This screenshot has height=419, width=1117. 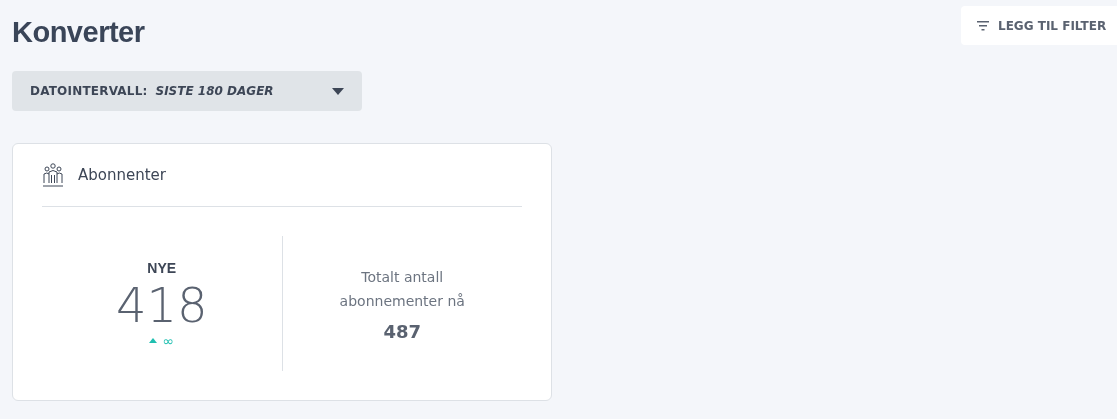 I want to click on total-value: 487, so click(x=402, y=331).